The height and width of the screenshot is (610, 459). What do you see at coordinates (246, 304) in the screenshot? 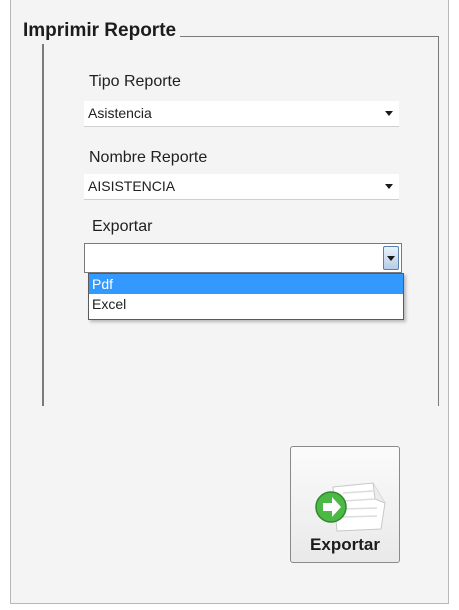
I see `option-excel: Excel` at bounding box center [246, 304].